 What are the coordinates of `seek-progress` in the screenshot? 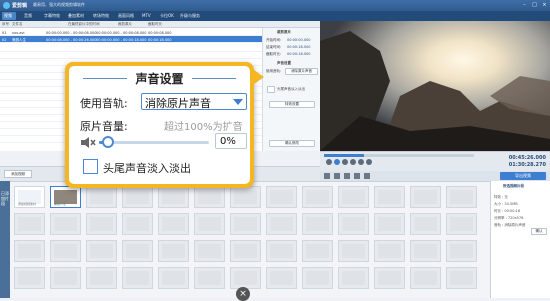 It's located at (344, 155).